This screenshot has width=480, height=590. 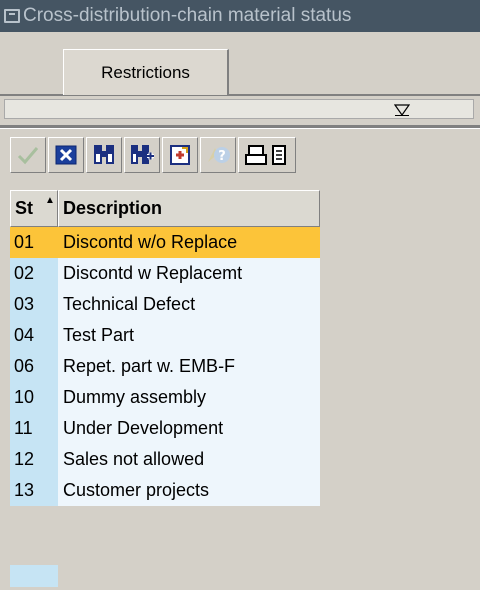 I want to click on tab-strip: Restrictions, so click(x=240, y=64).